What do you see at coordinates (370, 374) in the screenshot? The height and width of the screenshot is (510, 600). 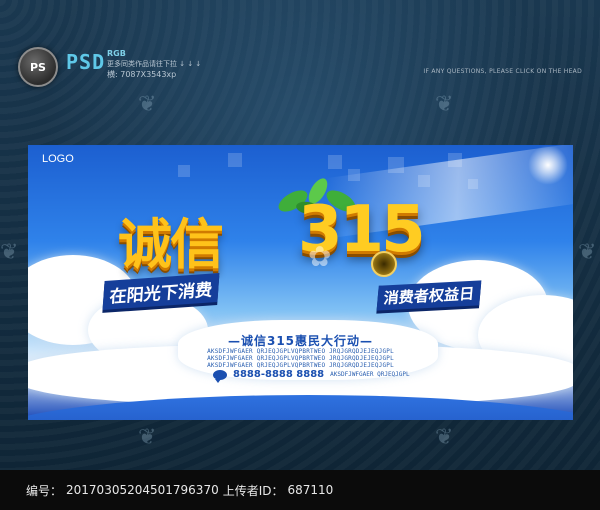 I see `phone-filler-text: AKSDFJWFGAER QRJEQJGPL` at bounding box center [370, 374].